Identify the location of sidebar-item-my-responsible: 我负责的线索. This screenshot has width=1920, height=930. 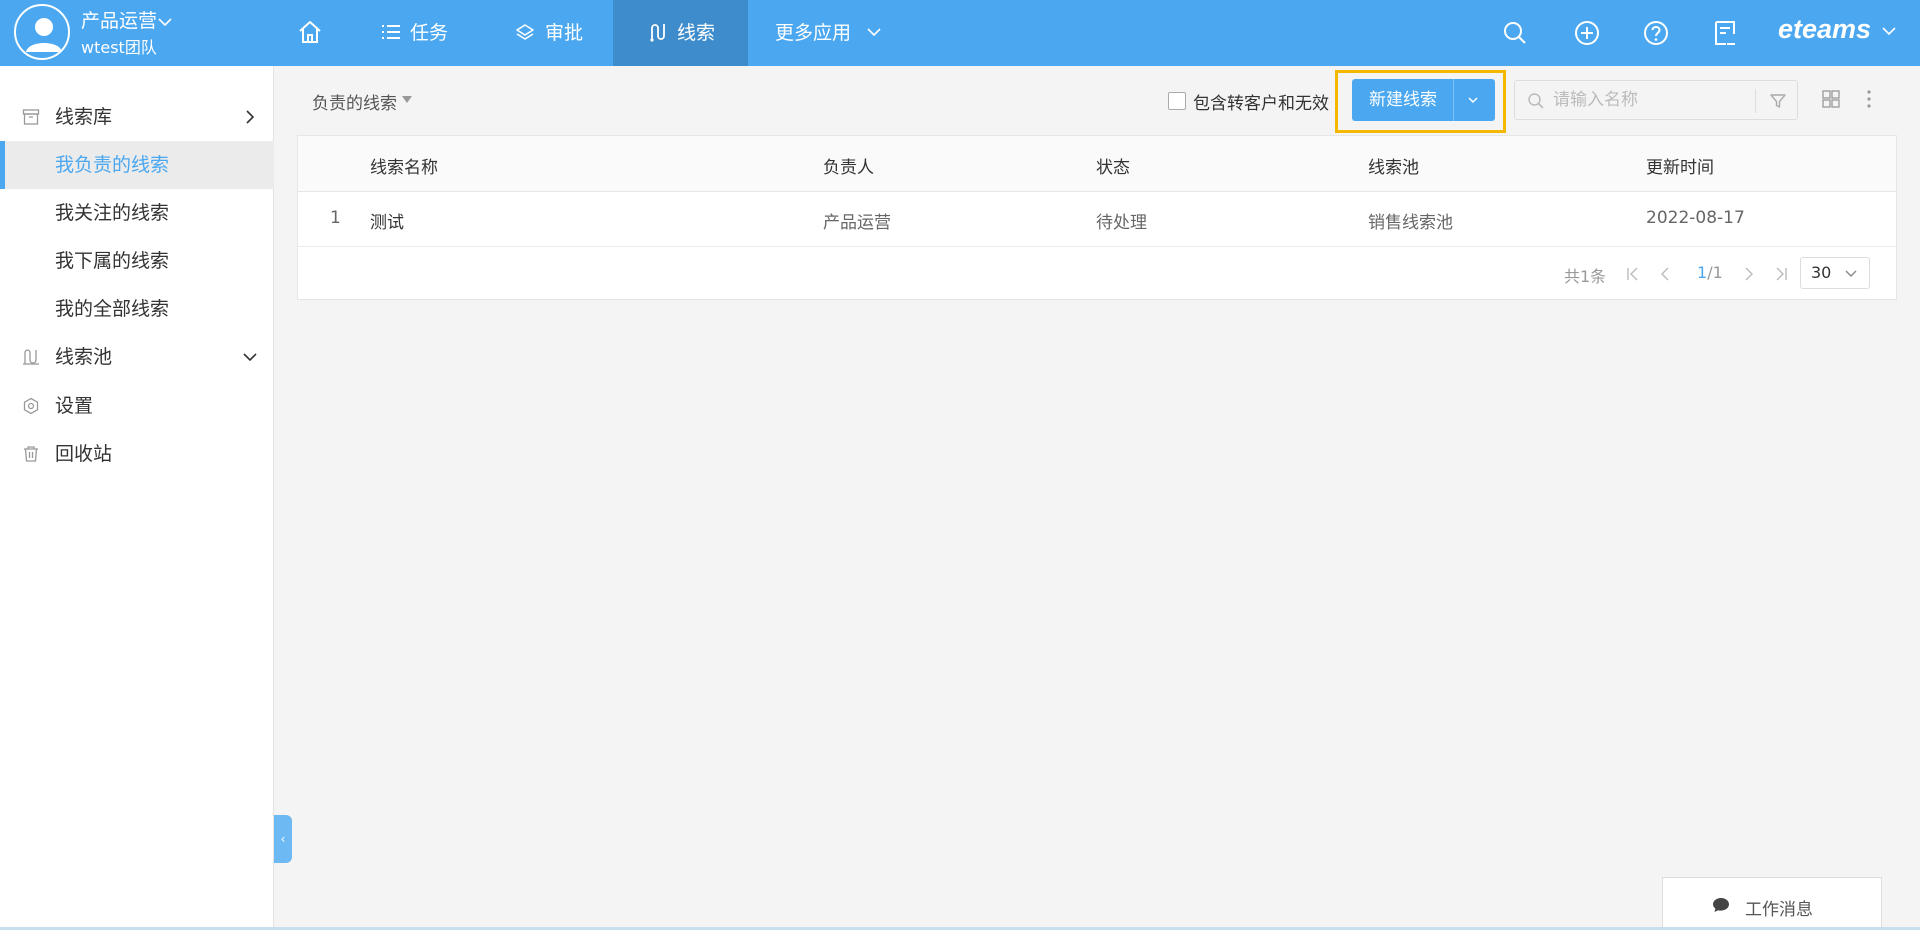
(137, 165).